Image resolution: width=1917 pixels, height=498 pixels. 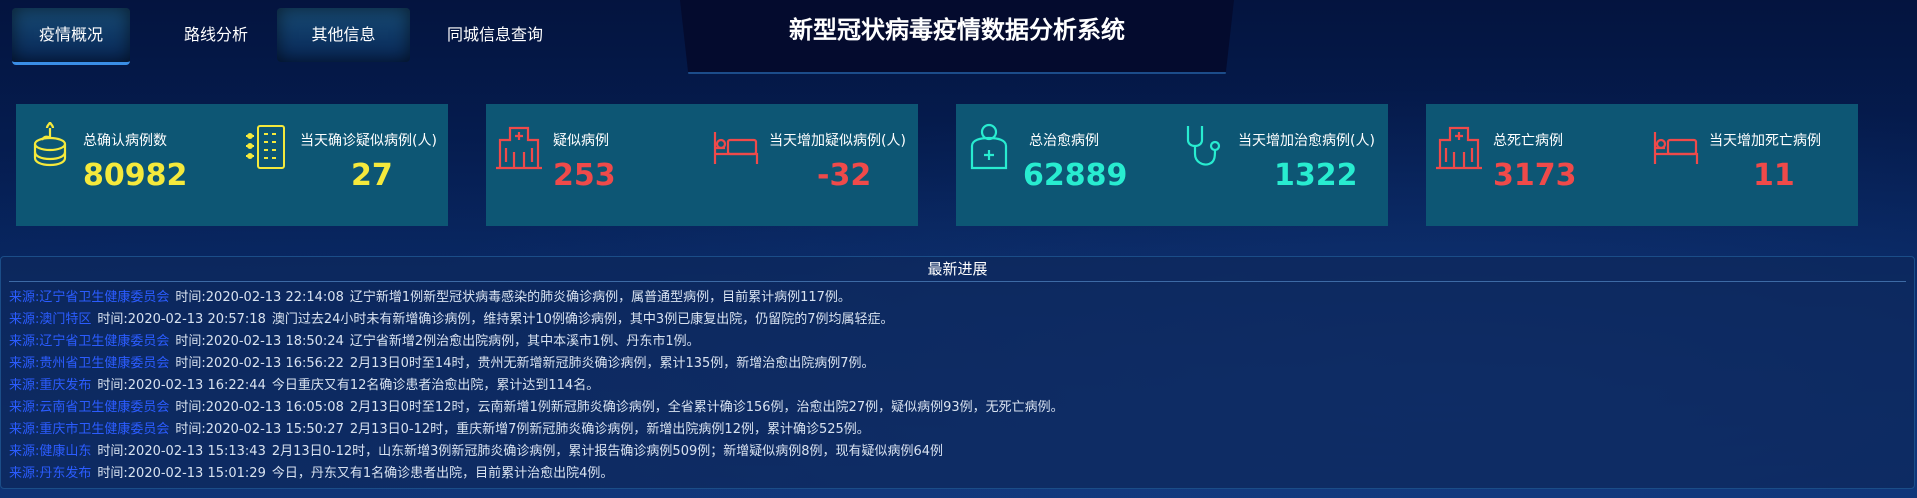 What do you see at coordinates (50, 451) in the screenshot?
I see `news-source-link: 来源:健康山东` at bounding box center [50, 451].